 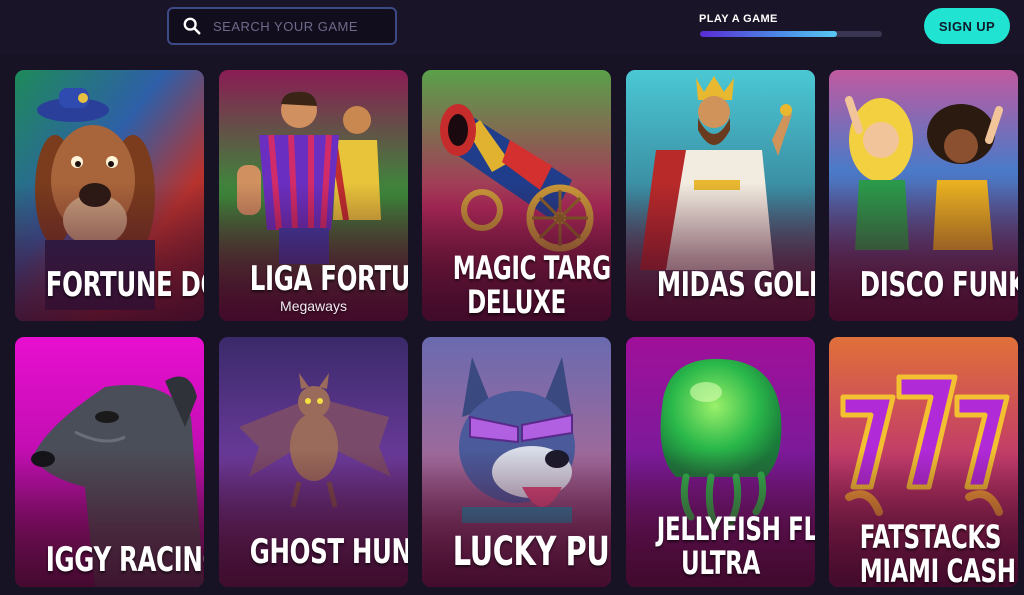 I want to click on game-title: LUCKY PUPS, so click(x=531, y=552).